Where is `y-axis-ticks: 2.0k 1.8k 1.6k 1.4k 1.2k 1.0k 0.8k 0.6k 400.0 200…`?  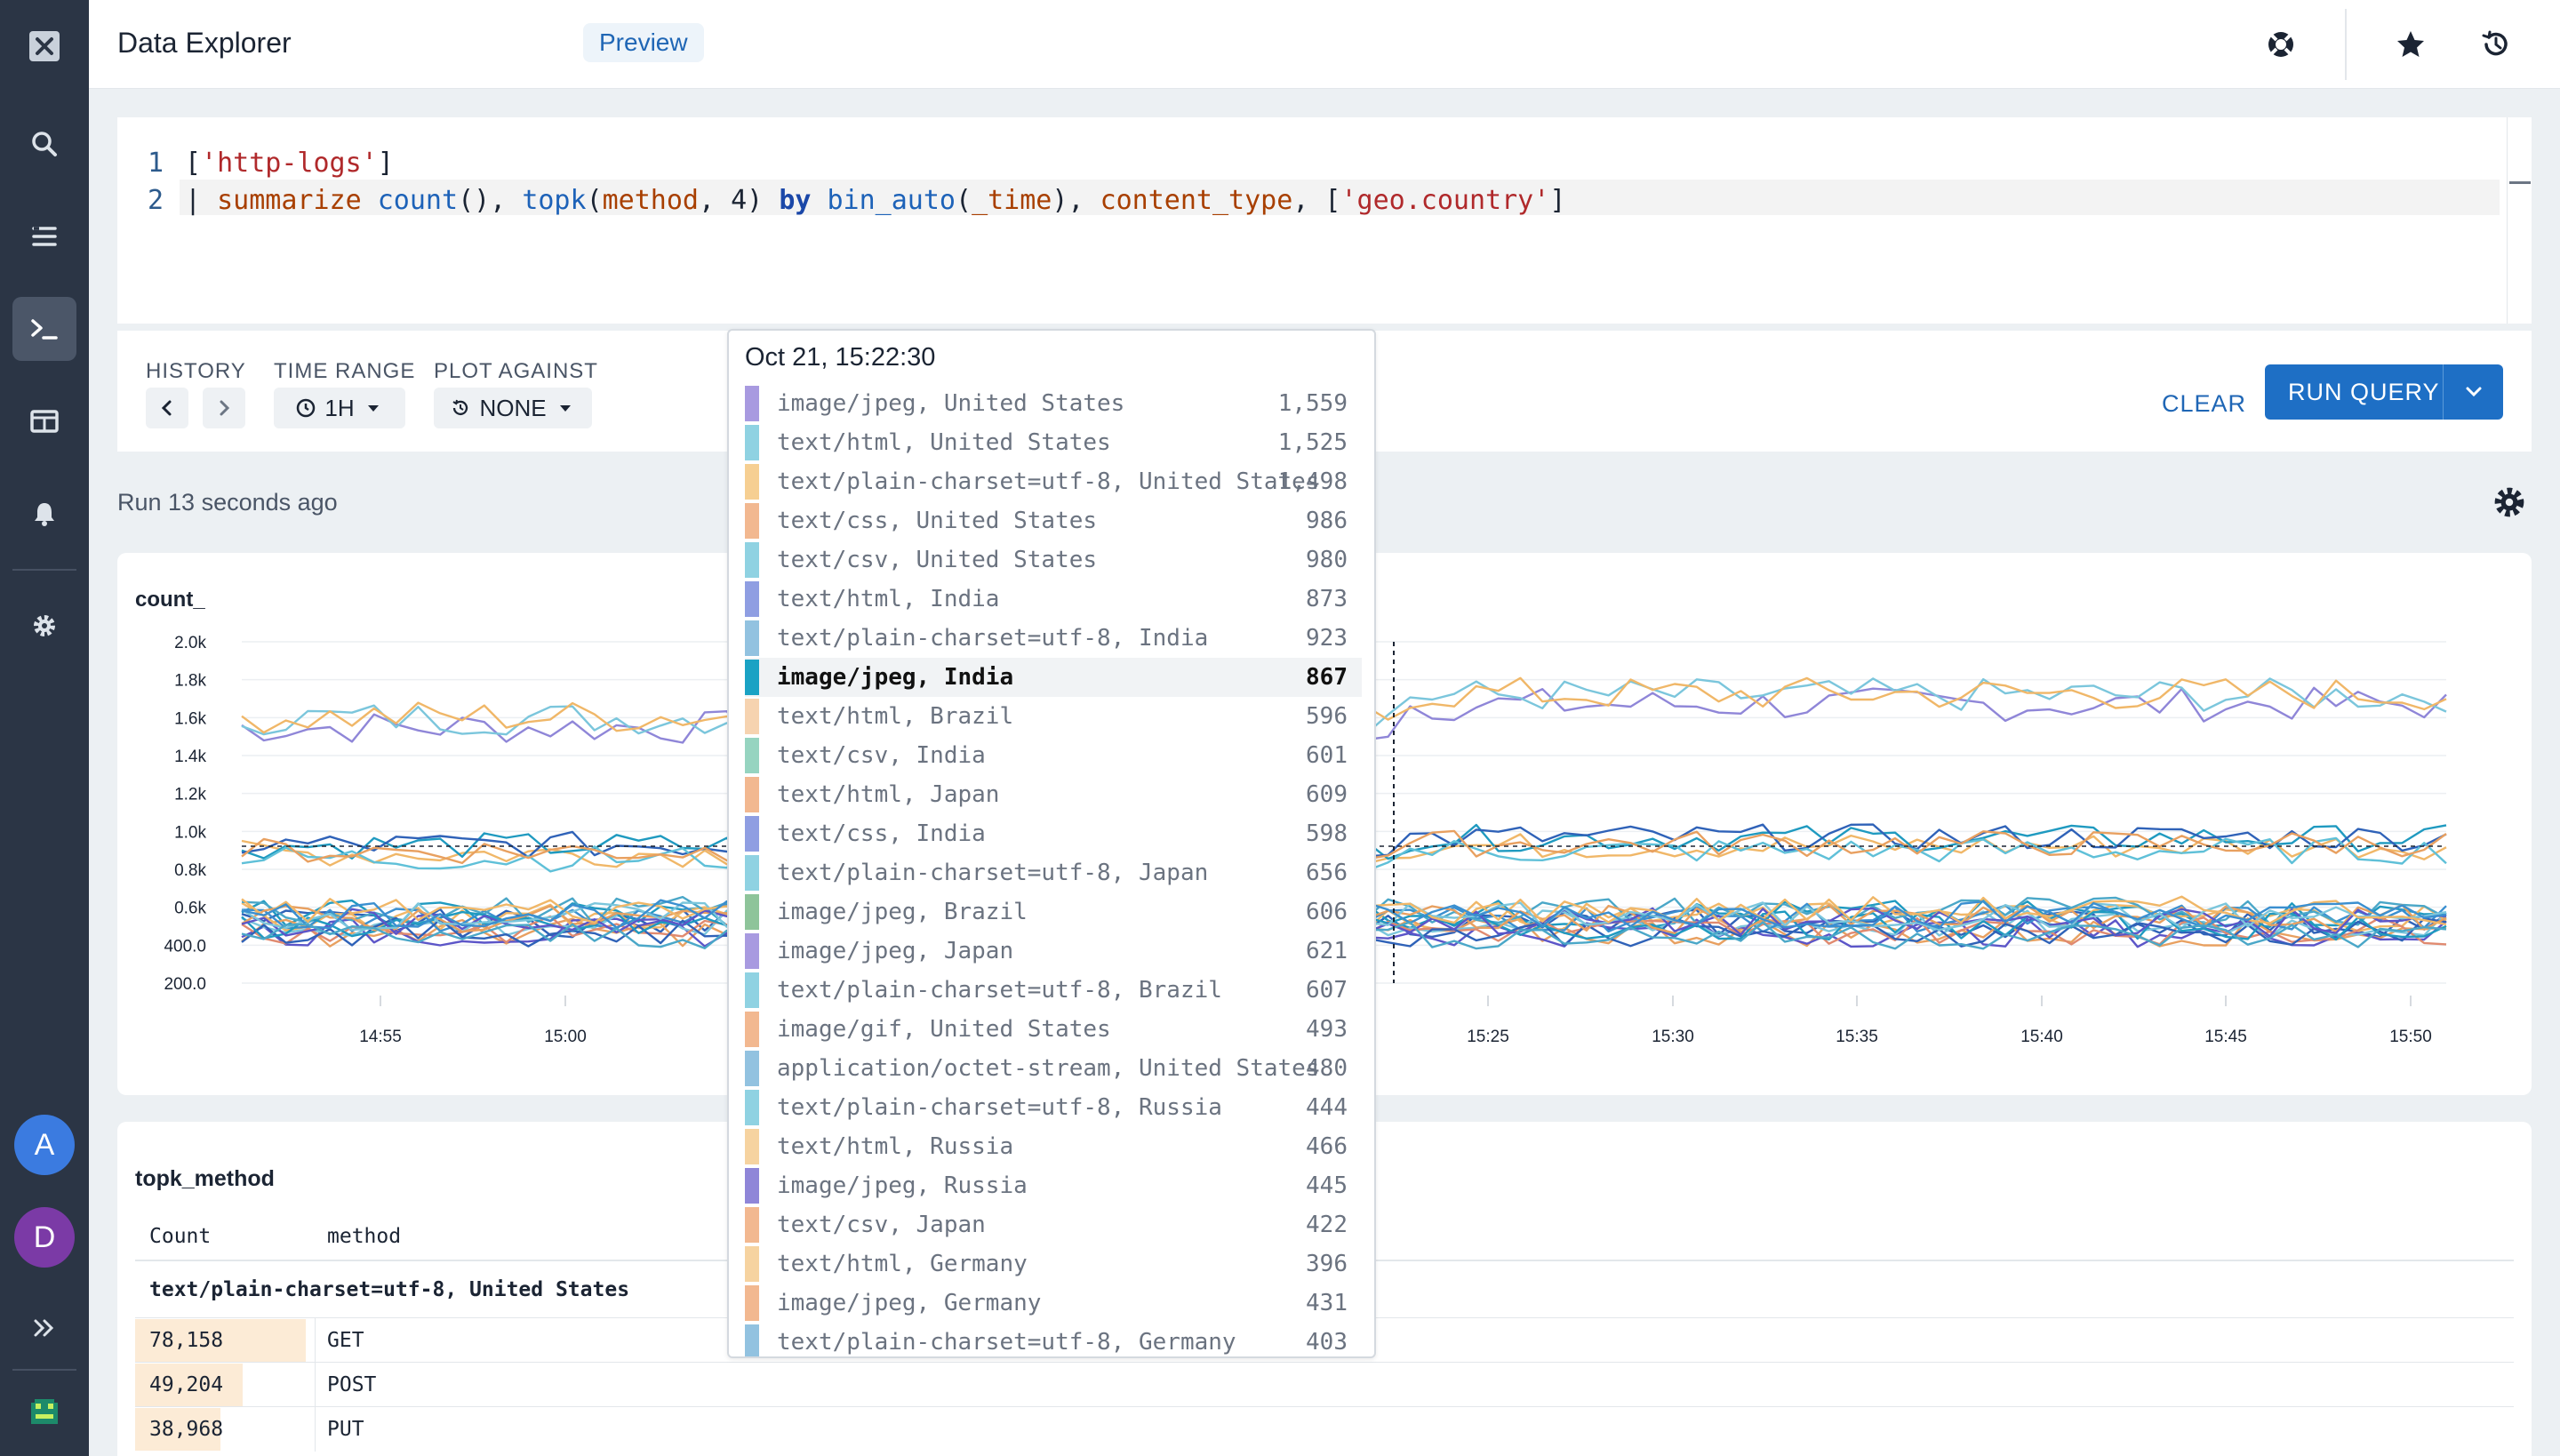
y-axis-ticks: 2.0k 1.8k 1.6k 1.4k 1.2k 1.0k 0.8k 0.6k 400.0 200… is located at coordinates (185, 814).